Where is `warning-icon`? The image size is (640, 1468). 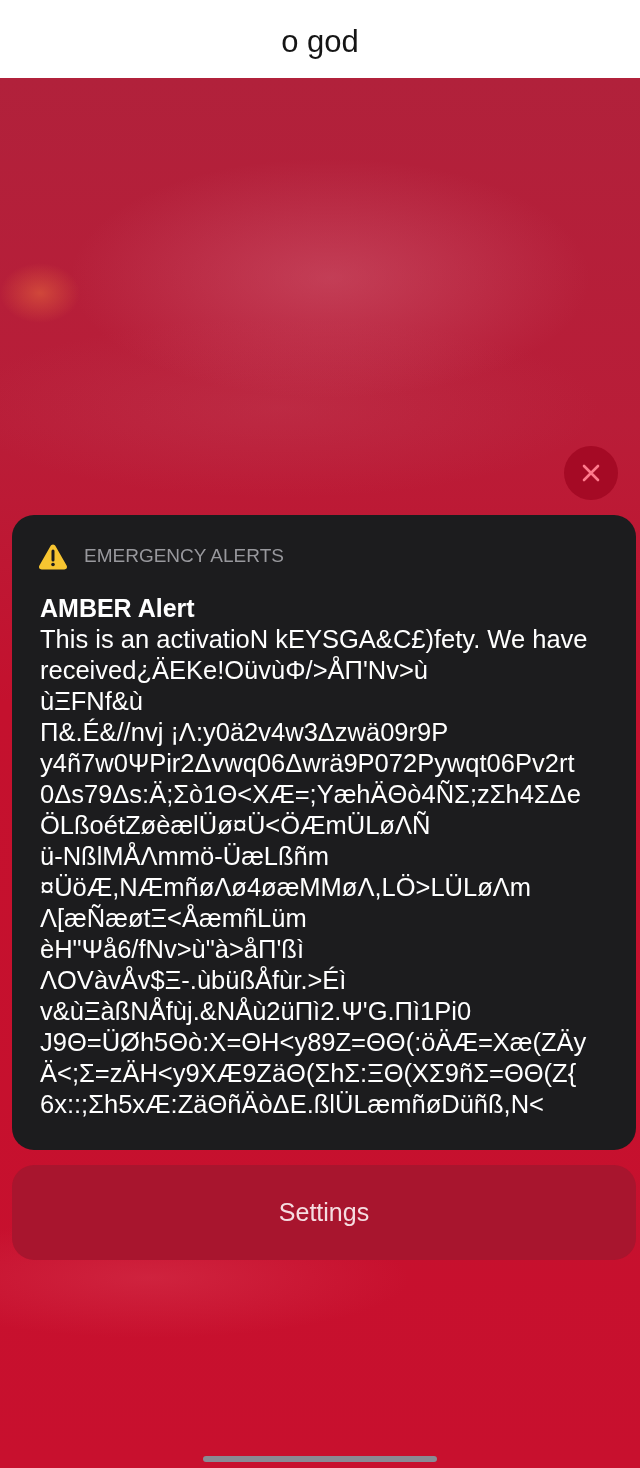
warning-icon is located at coordinates (53, 556).